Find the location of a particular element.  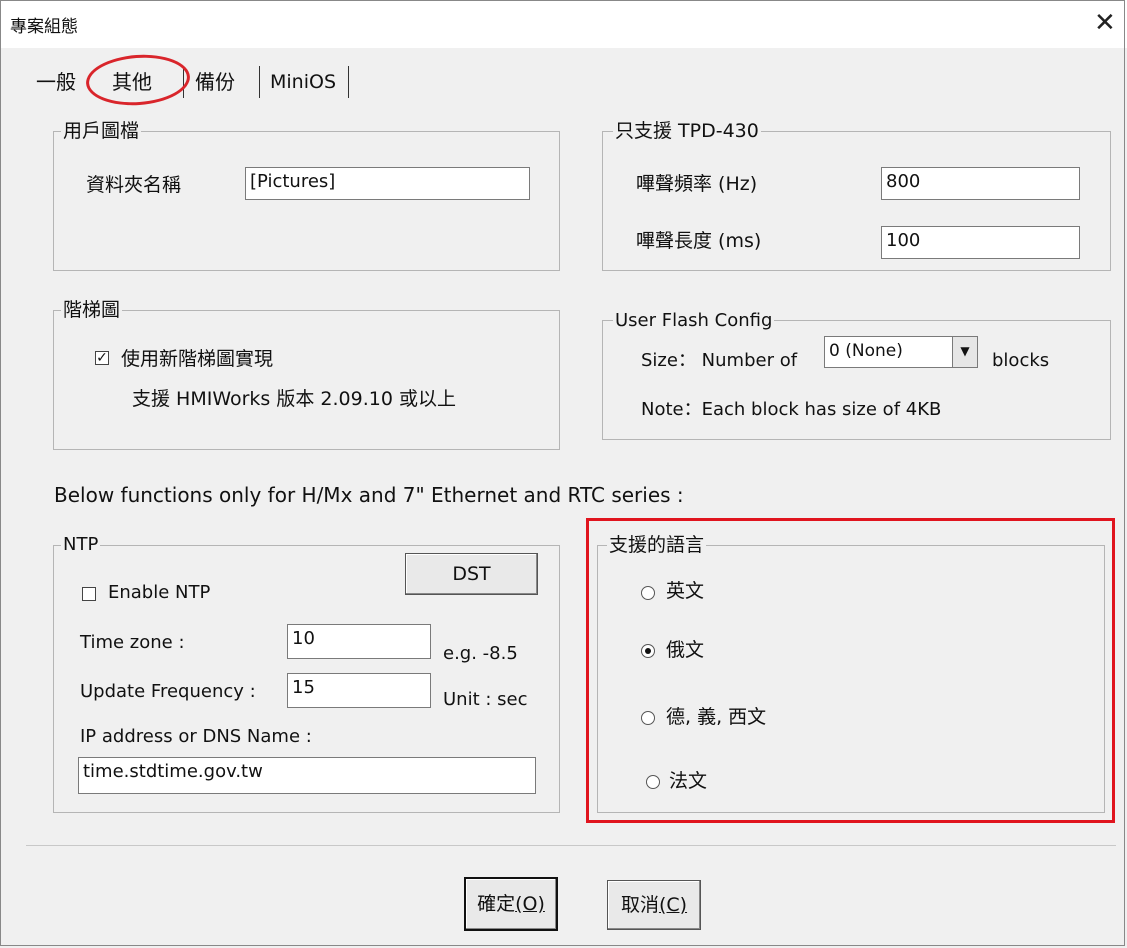

flash-size-label: Size： Number of is located at coordinates (719, 360).